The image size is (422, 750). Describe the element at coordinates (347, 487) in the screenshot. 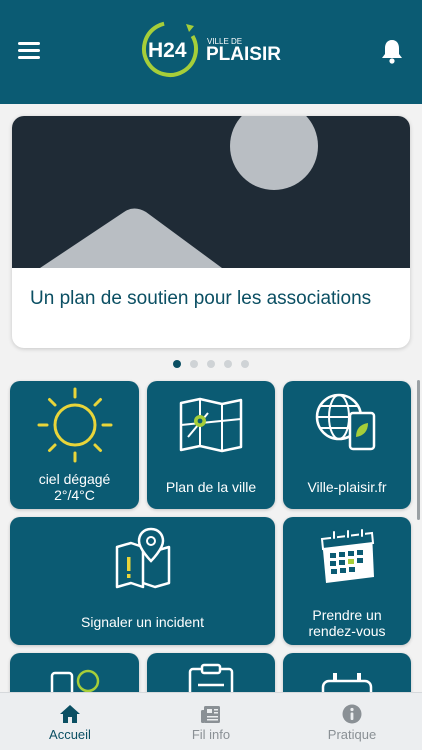

I see `website-label: Ville-plaisir.fr` at that location.